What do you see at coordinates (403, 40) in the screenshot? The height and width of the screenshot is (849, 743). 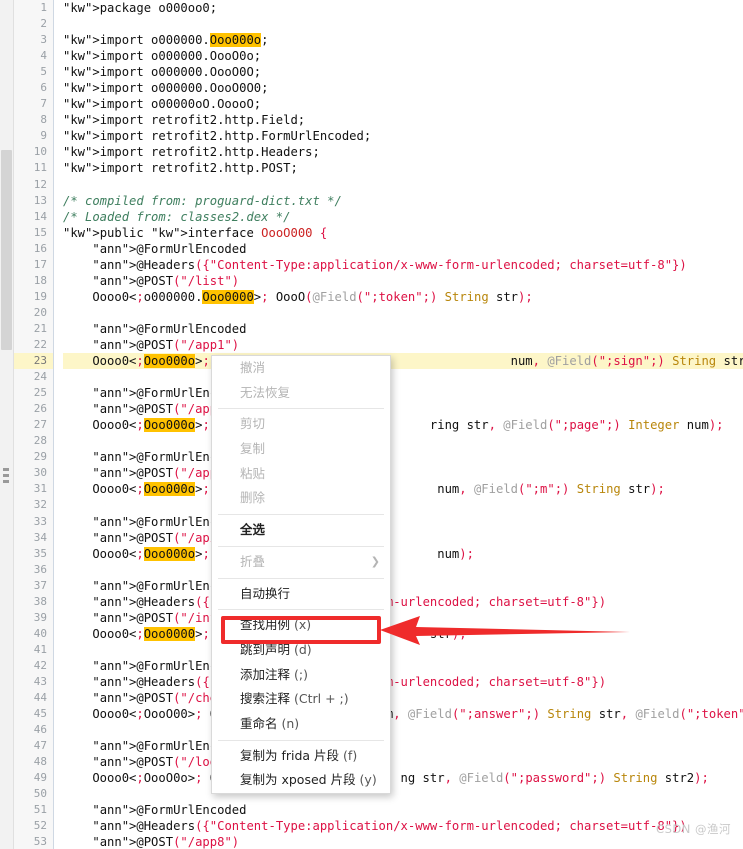 I see `code-line: "kw">import o000000.Ooo000o;` at bounding box center [403, 40].